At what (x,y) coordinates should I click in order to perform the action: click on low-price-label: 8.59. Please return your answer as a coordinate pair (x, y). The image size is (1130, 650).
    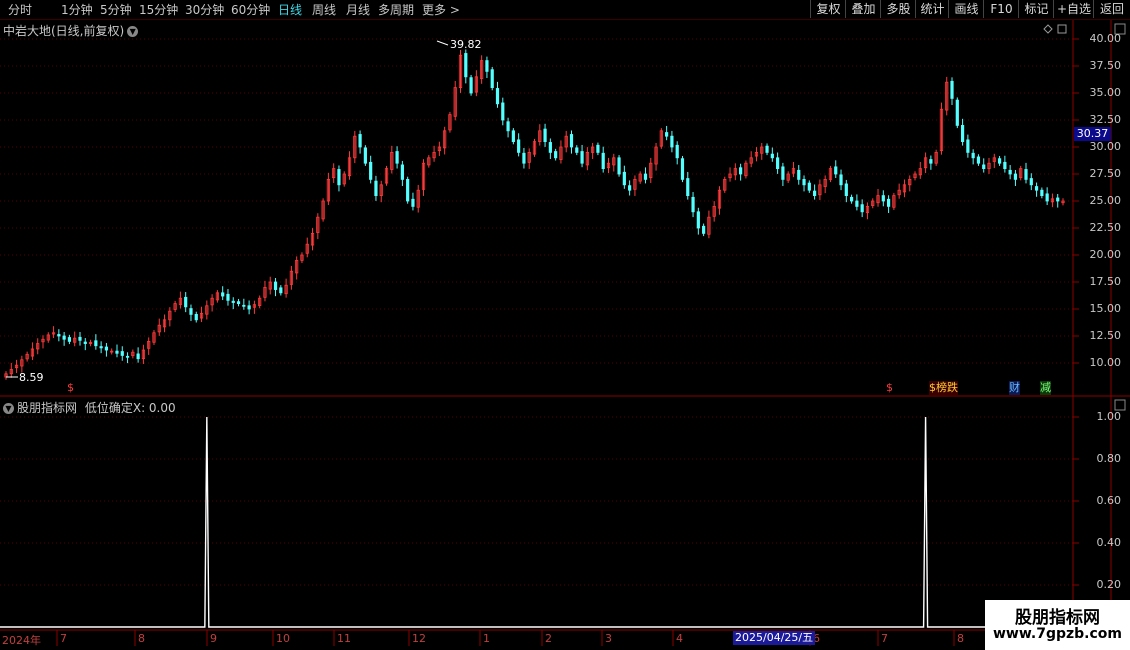
    Looking at the image, I should click on (31, 377).